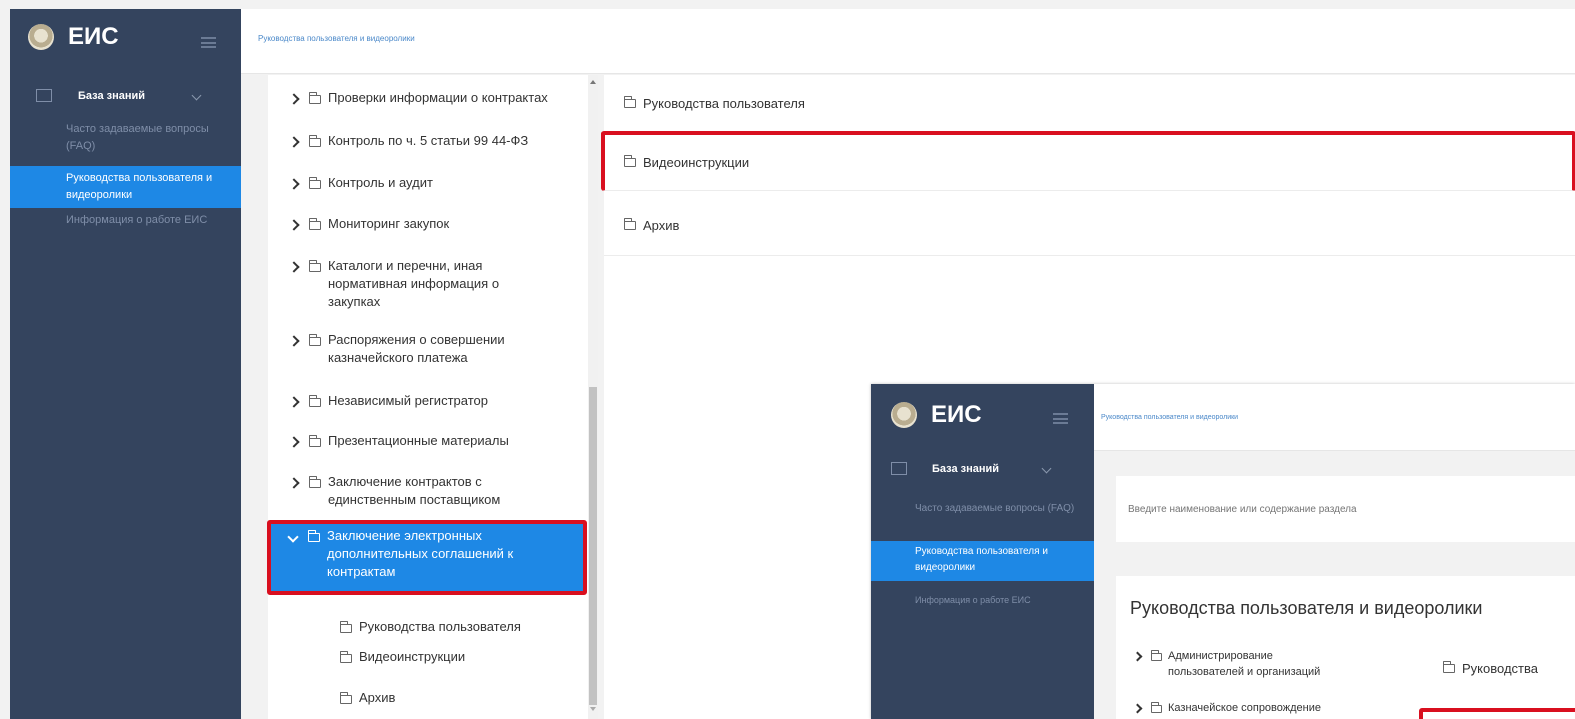  What do you see at coordinates (423, 698) in the screenshot?
I see `tree-child: Архив` at bounding box center [423, 698].